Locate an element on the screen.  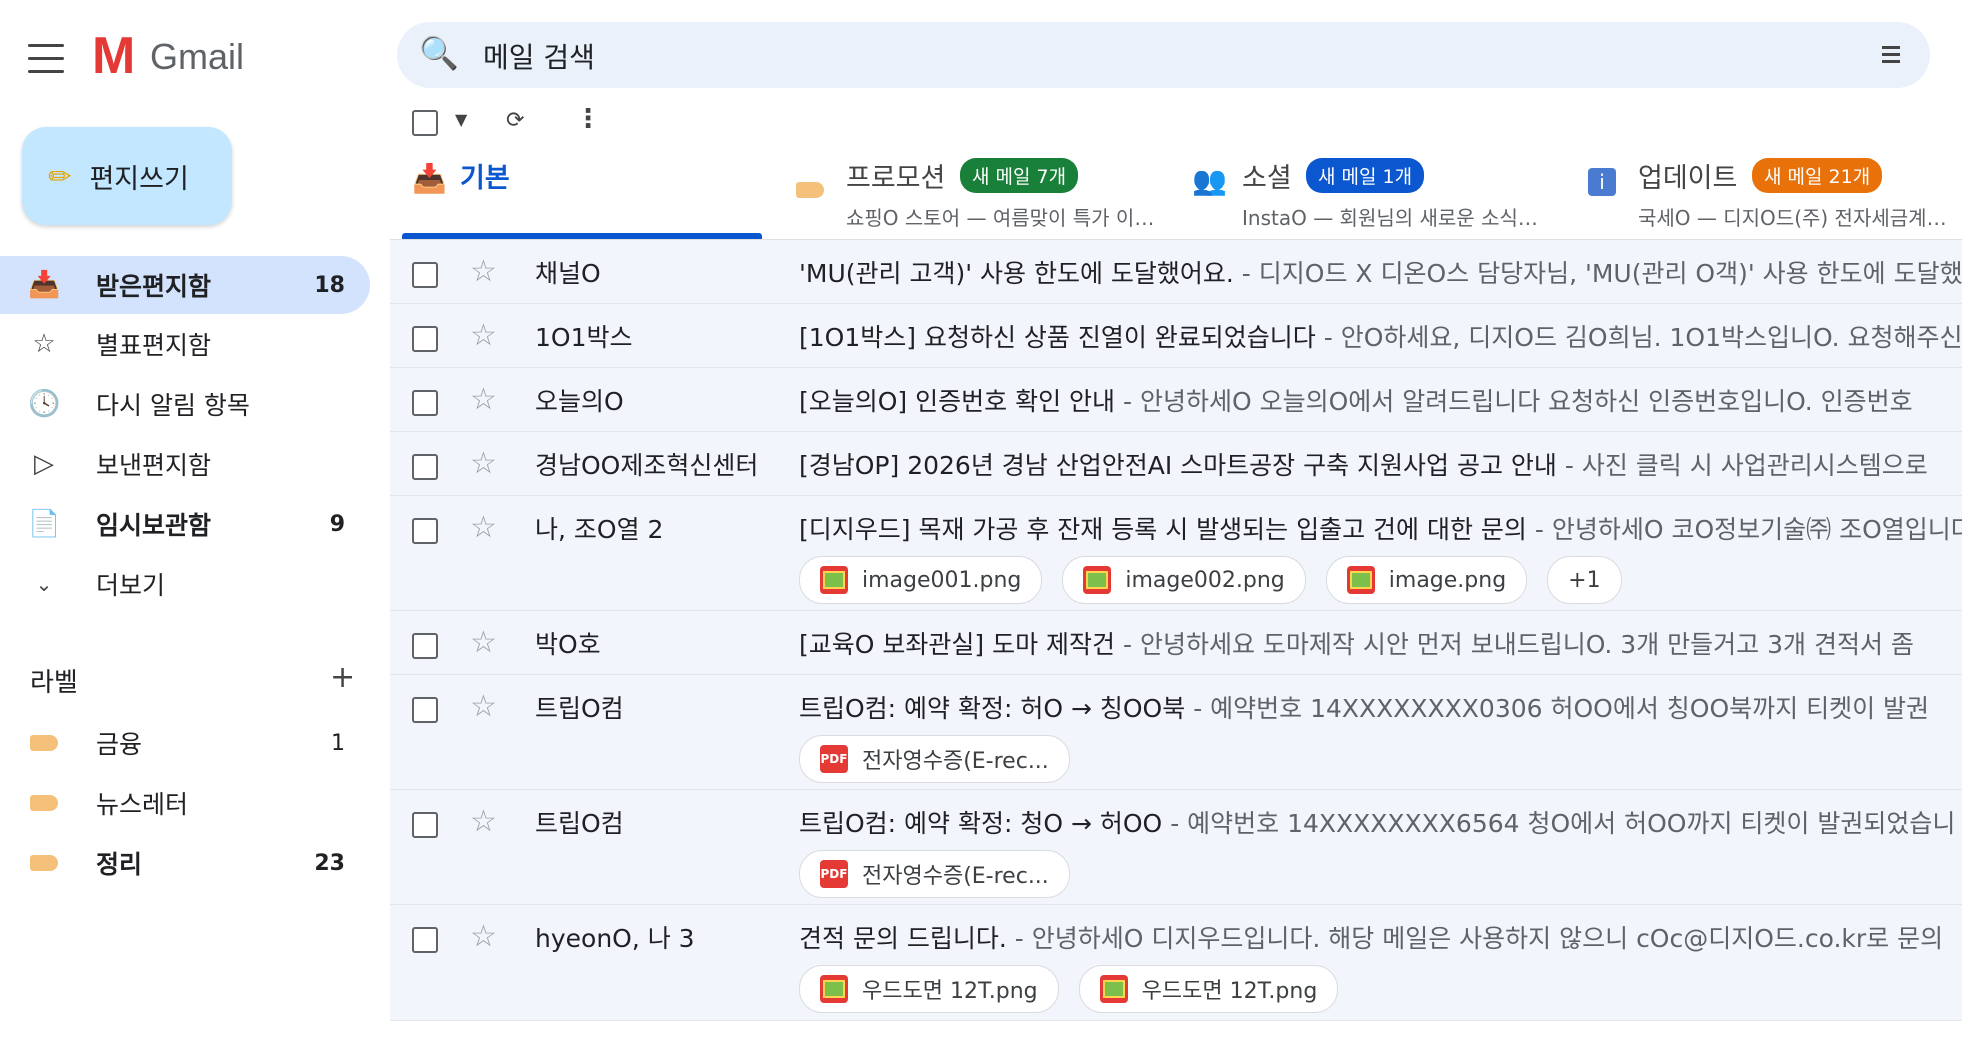
add-label-button: + is located at coordinates (342, 677).